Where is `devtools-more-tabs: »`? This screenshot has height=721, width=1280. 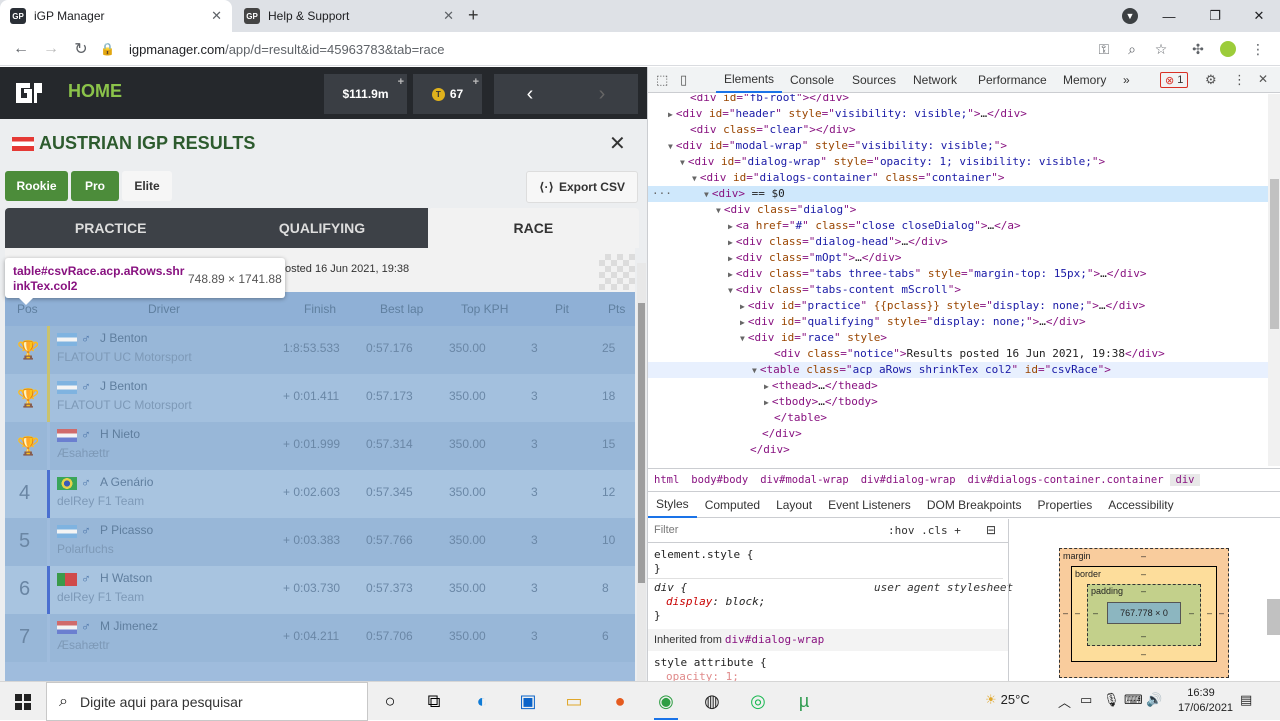 devtools-more-tabs: » is located at coordinates (1126, 80).